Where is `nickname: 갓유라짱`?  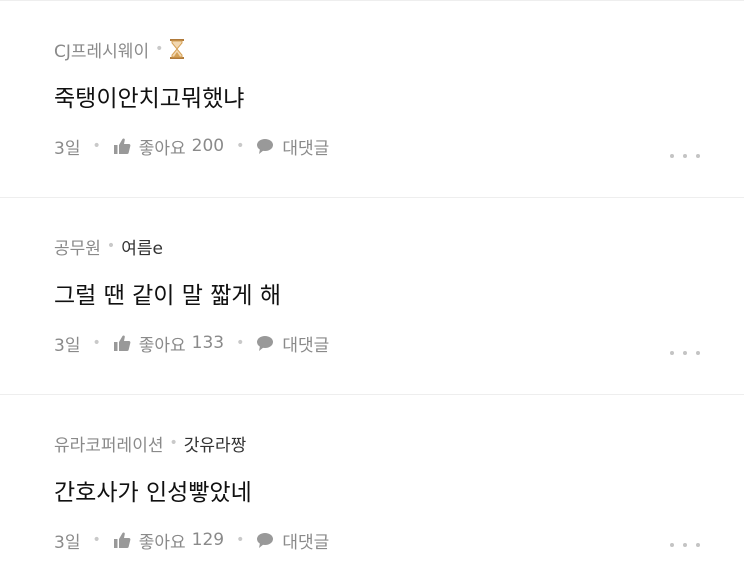 nickname: 갓유라짱 is located at coordinates (215, 443).